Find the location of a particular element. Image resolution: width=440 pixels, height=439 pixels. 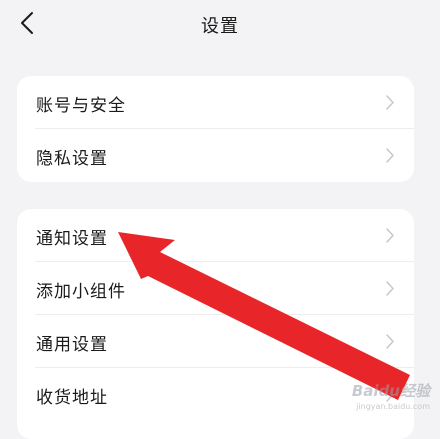

header-bar: 设置 is located at coordinates (220, 24).